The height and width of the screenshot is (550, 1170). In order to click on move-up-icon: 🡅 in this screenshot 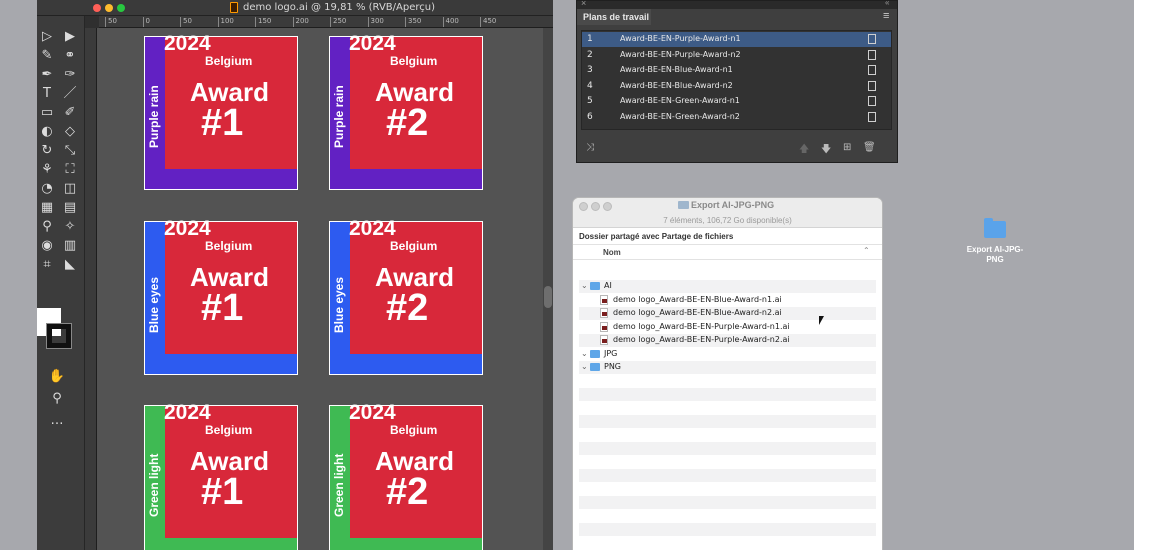, I will do `click(804, 150)`.